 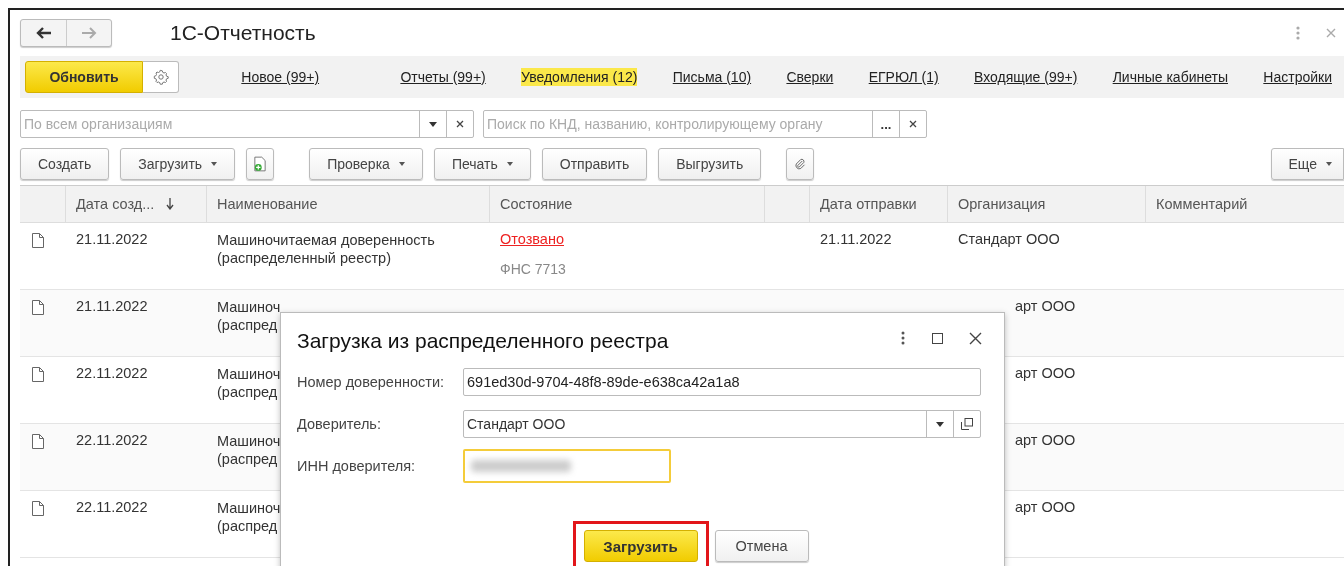 What do you see at coordinates (483, 340) in the screenshot?
I see `dialog-title: Загрузка из распределенного реестра` at bounding box center [483, 340].